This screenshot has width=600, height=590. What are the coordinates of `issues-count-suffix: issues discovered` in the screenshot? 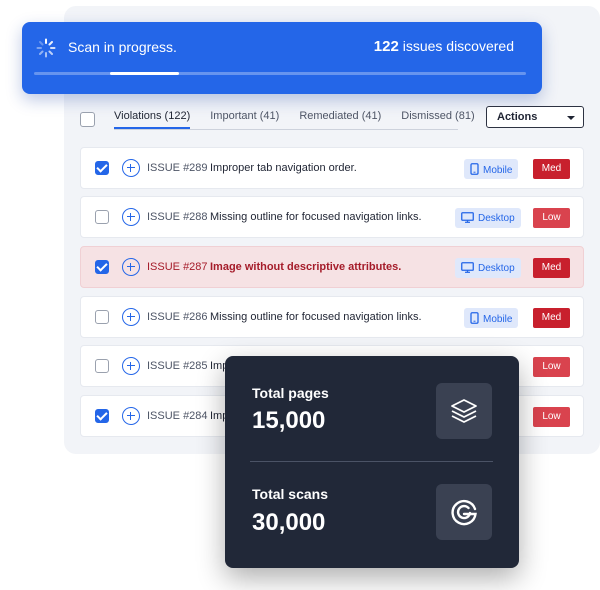 It's located at (456, 46).